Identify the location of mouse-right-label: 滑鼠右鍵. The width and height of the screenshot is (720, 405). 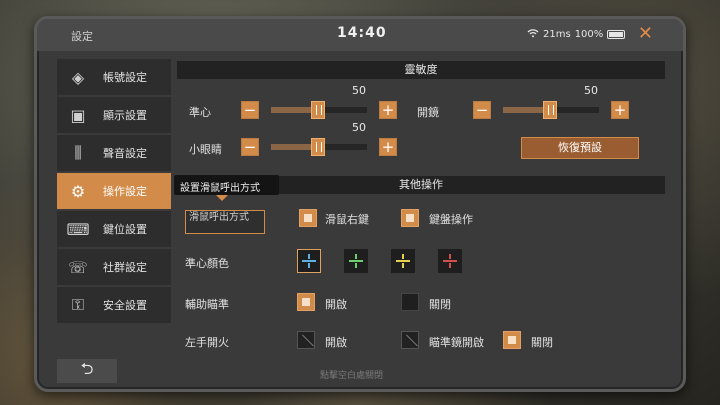
(347, 219).